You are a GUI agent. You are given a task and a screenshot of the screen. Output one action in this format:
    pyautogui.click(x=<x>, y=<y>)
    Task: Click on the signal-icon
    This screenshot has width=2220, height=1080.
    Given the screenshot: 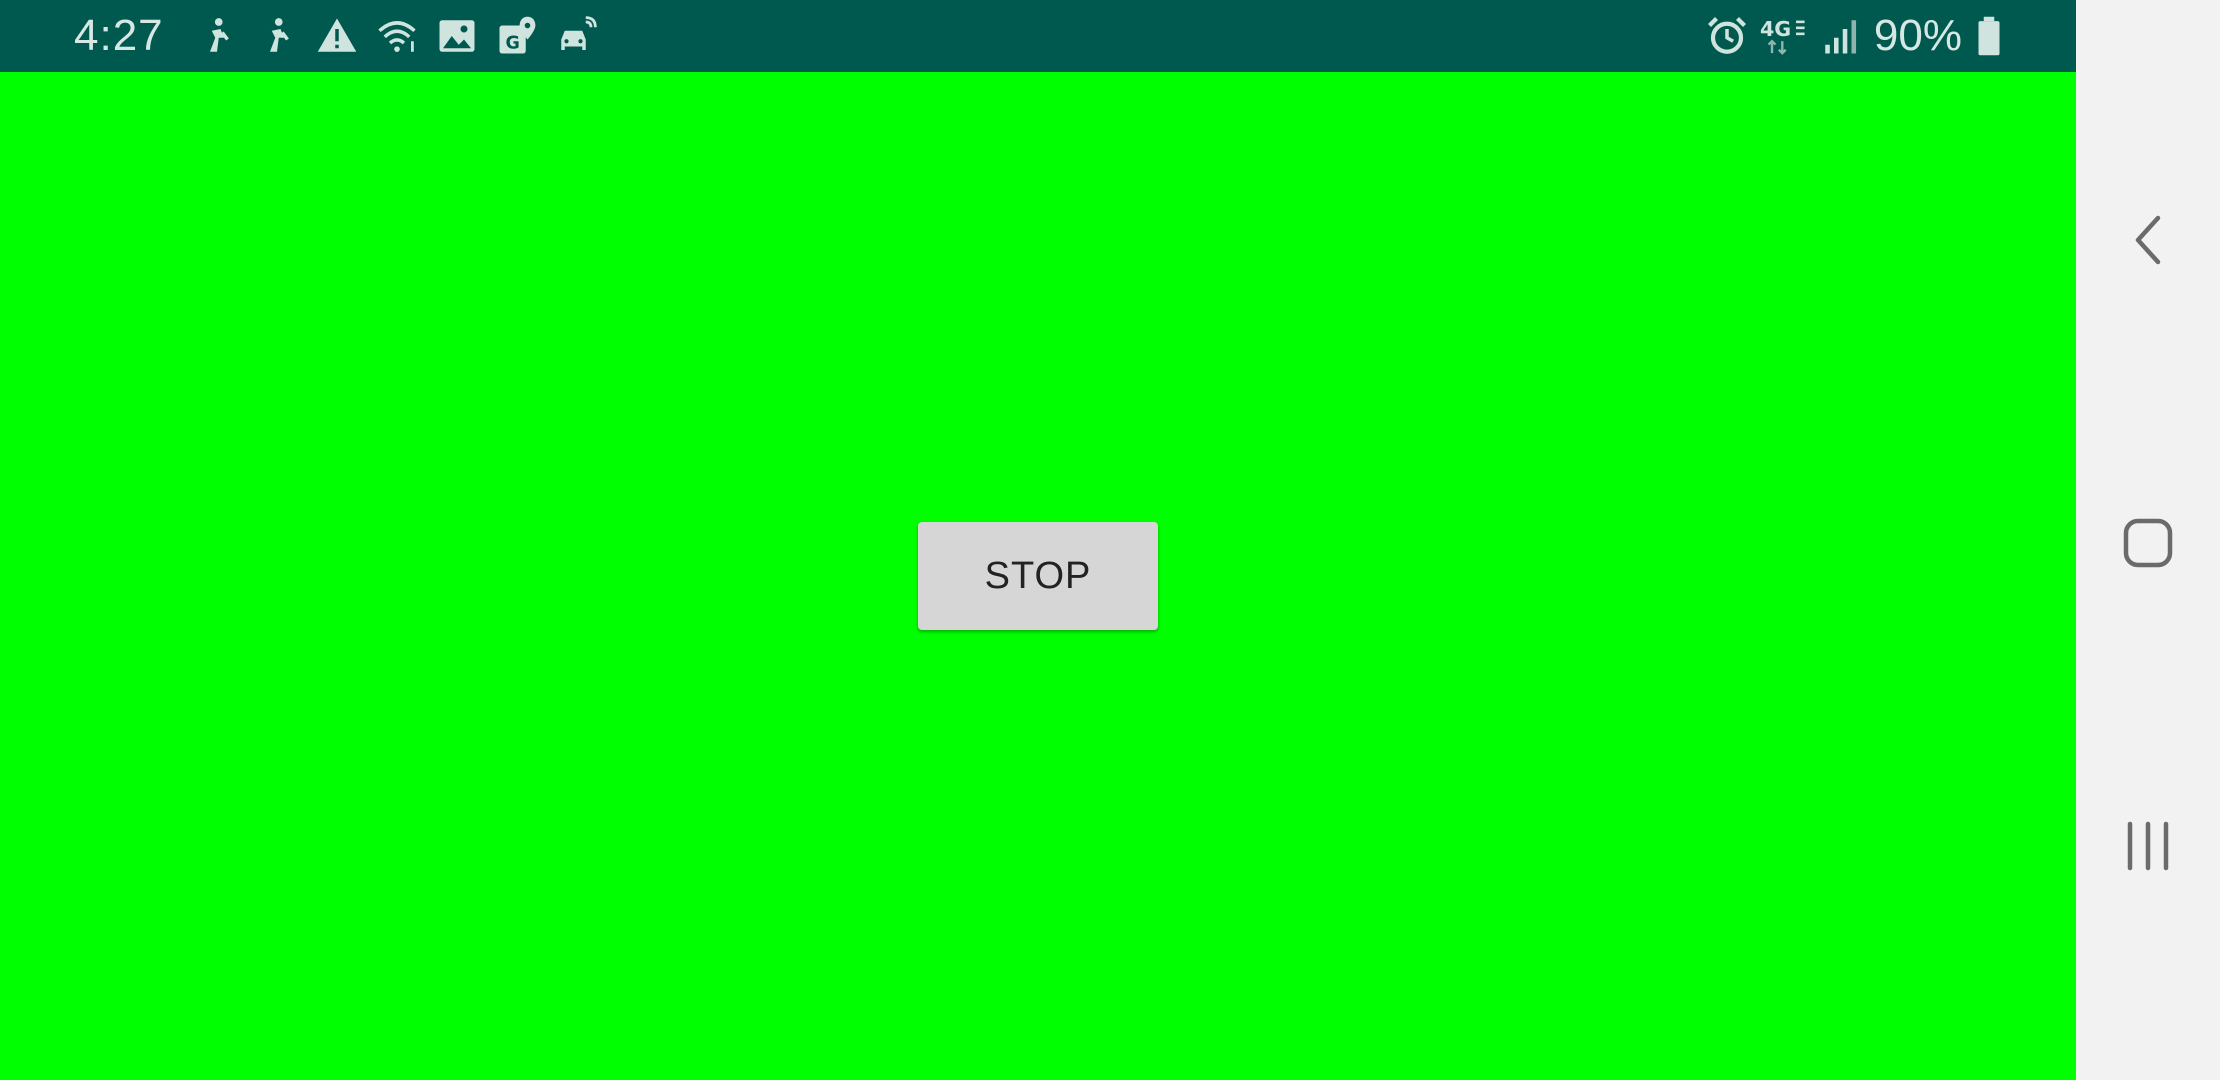 What is the action you would take?
    pyautogui.click(x=1841, y=36)
    